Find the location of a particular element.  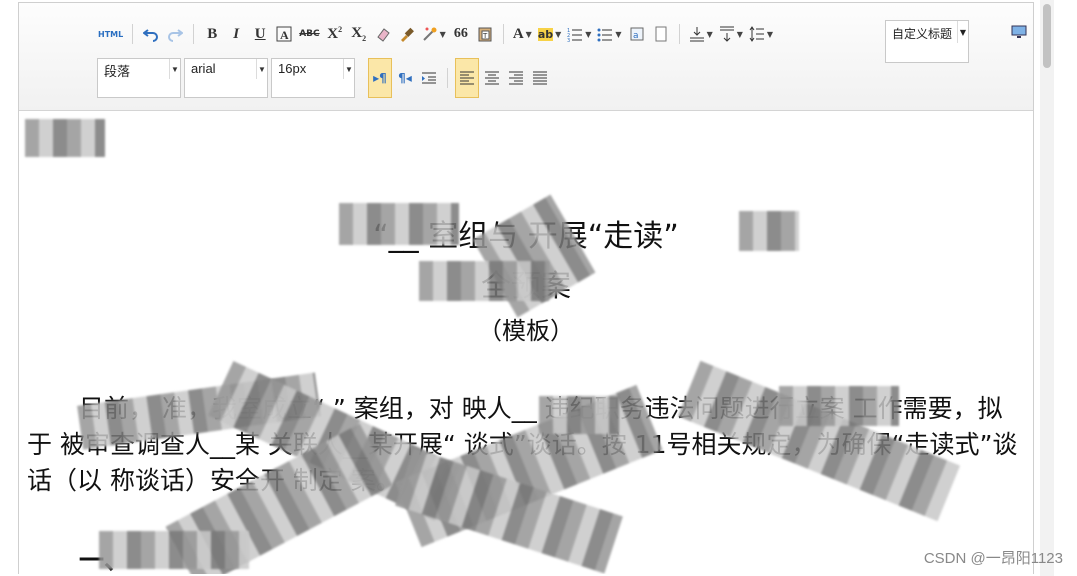

frame-icon: a is located at coordinates (637, 34).